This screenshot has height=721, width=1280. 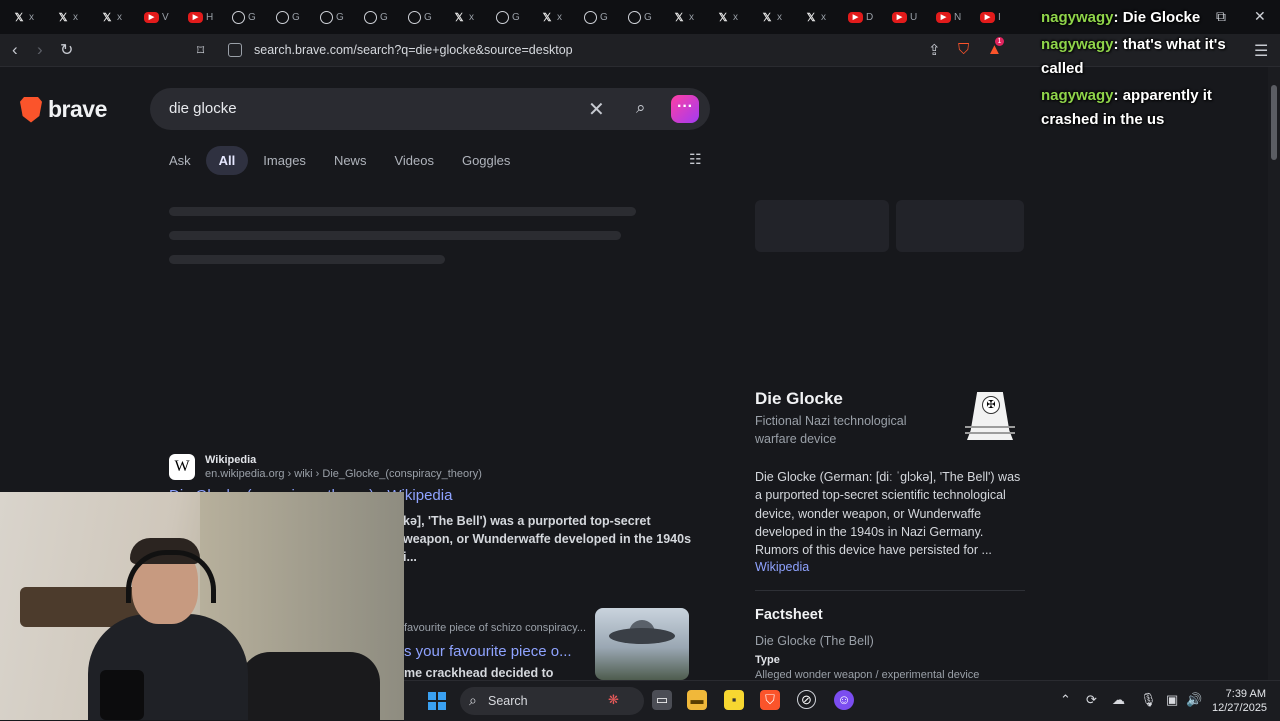 What do you see at coordinates (994, 17) in the screenshot?
I see `browser-tab: ▶ I` at bounding box center [994, 17].